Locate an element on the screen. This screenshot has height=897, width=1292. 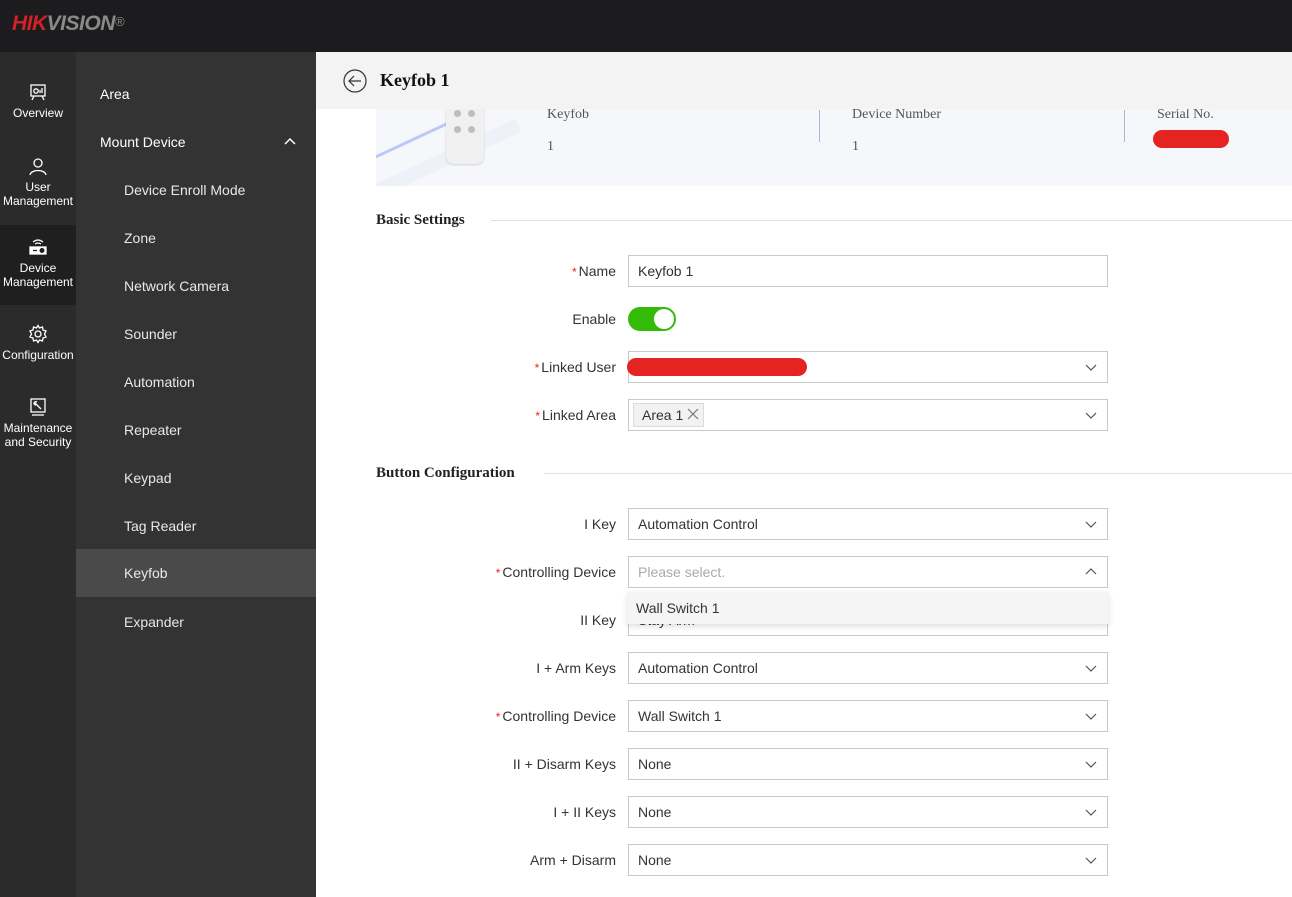
button-row-label: I + Arm Keys is located at coordinates (576, 668).